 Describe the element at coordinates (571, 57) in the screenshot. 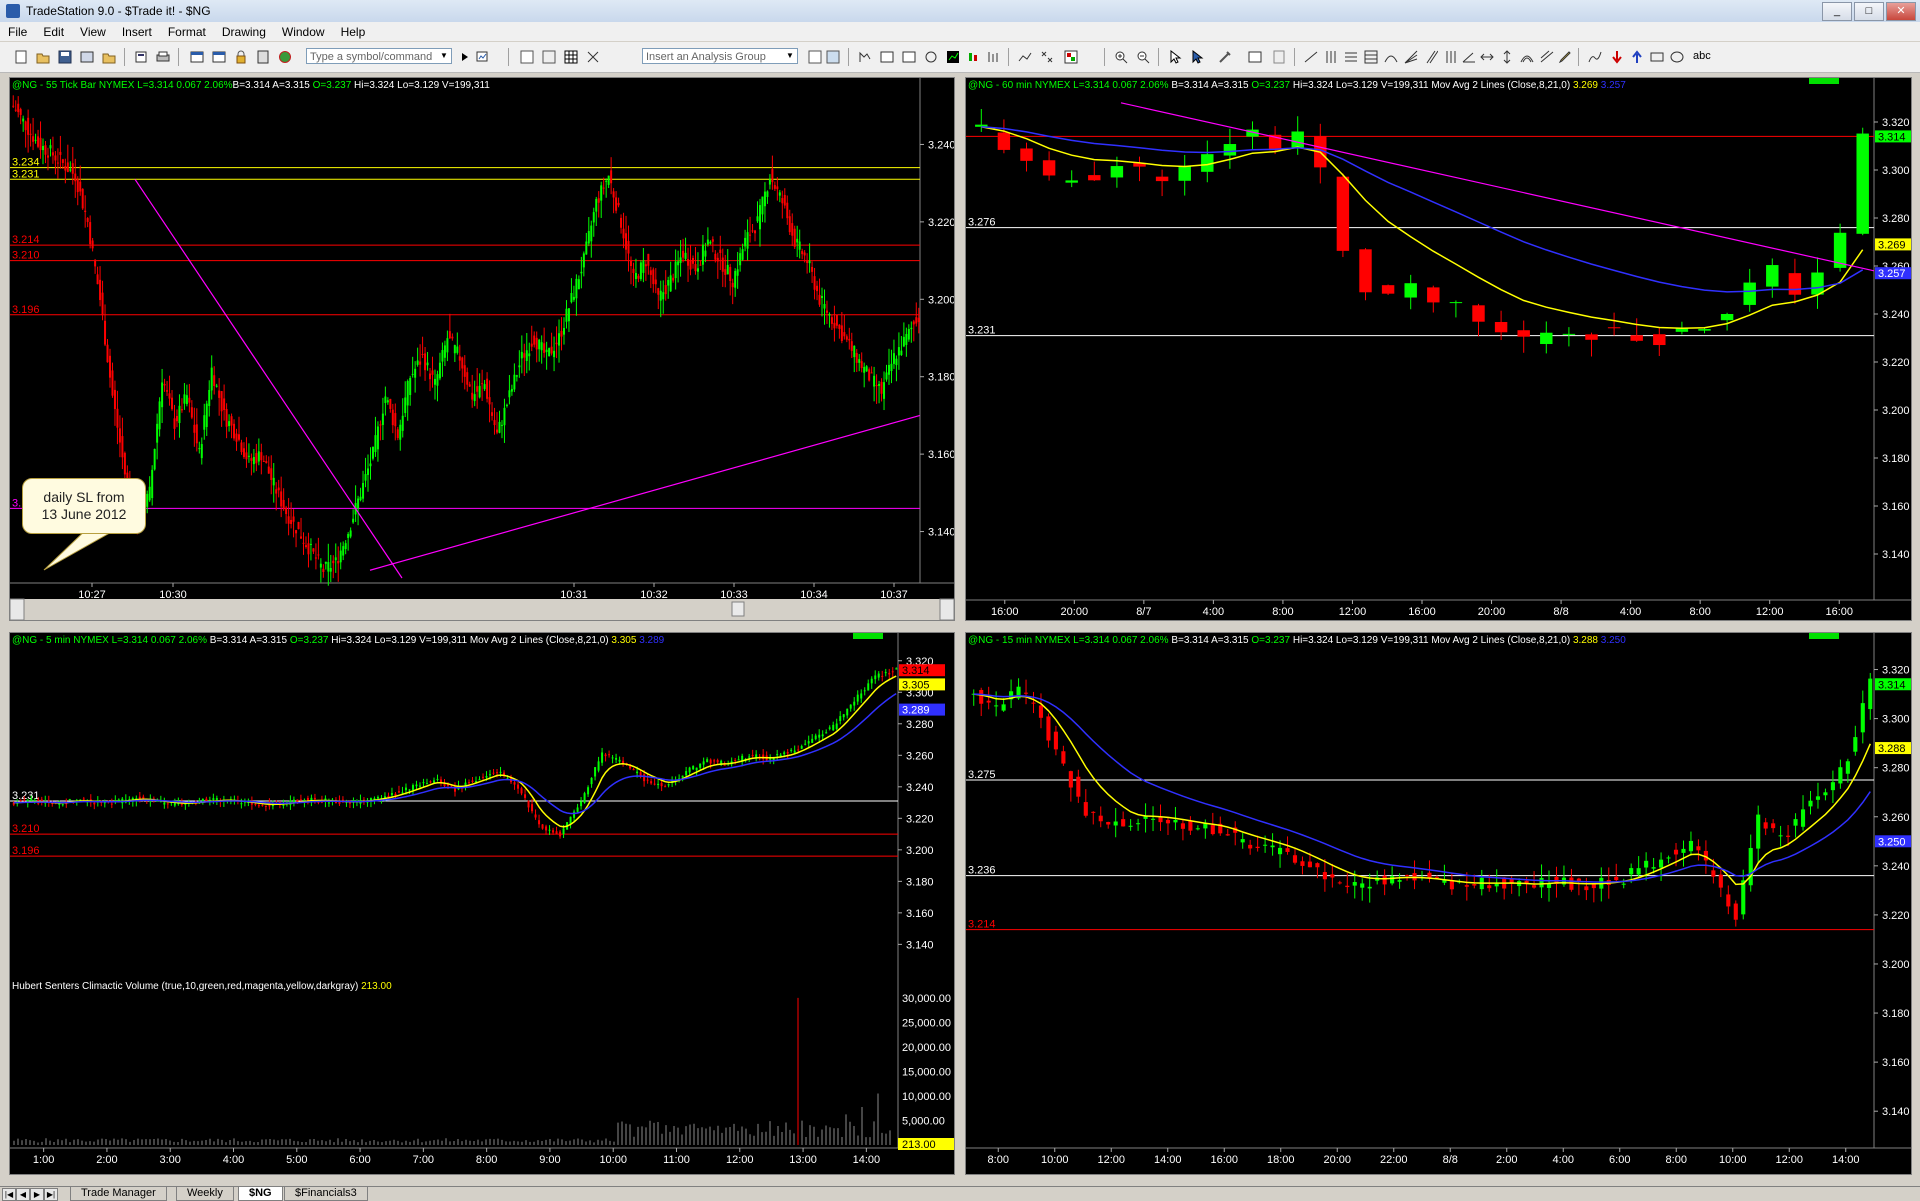

I see `spreadsheet-icon` at that location.